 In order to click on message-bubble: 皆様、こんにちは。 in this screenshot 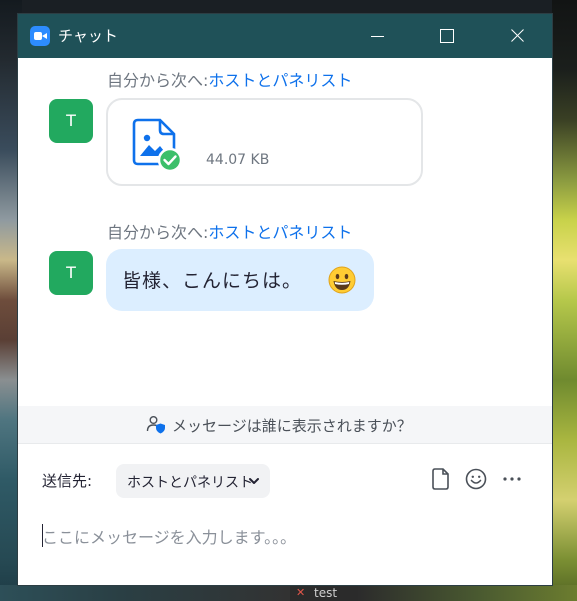, I will do `click(240, 280)`.